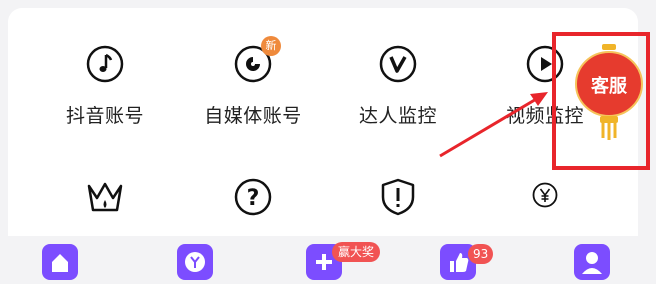 This screenshot has width=656, height=284. What do you see at coordinates (253, 82) in the screenshot?
I see `menu-item-media-account: 新 自媒体账号` at bounding box center [253, 82].